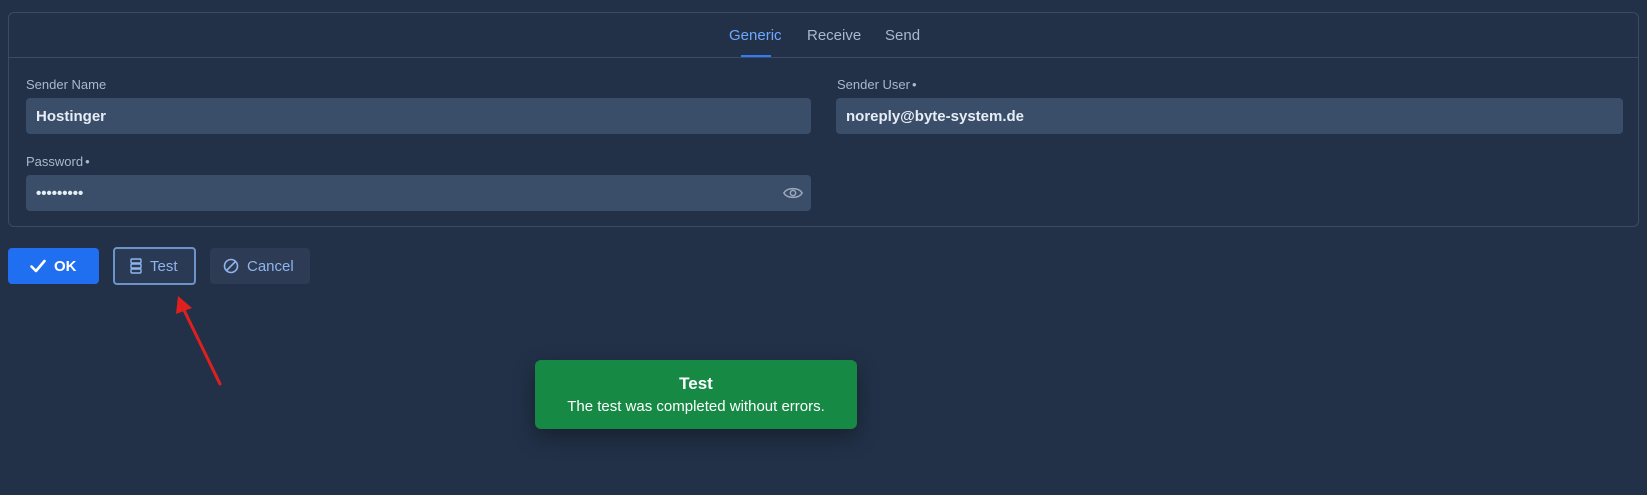  Describe the element at coordinates (65, 266) in the screenshot. I see `ok-label: OK` at that location.